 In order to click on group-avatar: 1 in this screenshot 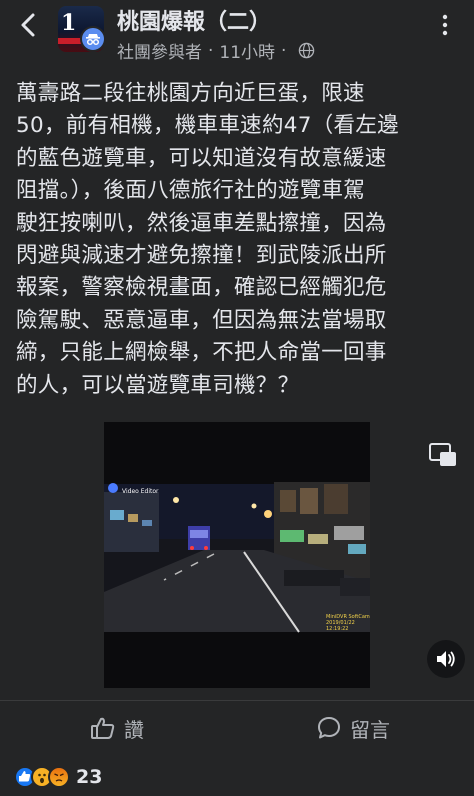, I will do `click(83, 31)`.